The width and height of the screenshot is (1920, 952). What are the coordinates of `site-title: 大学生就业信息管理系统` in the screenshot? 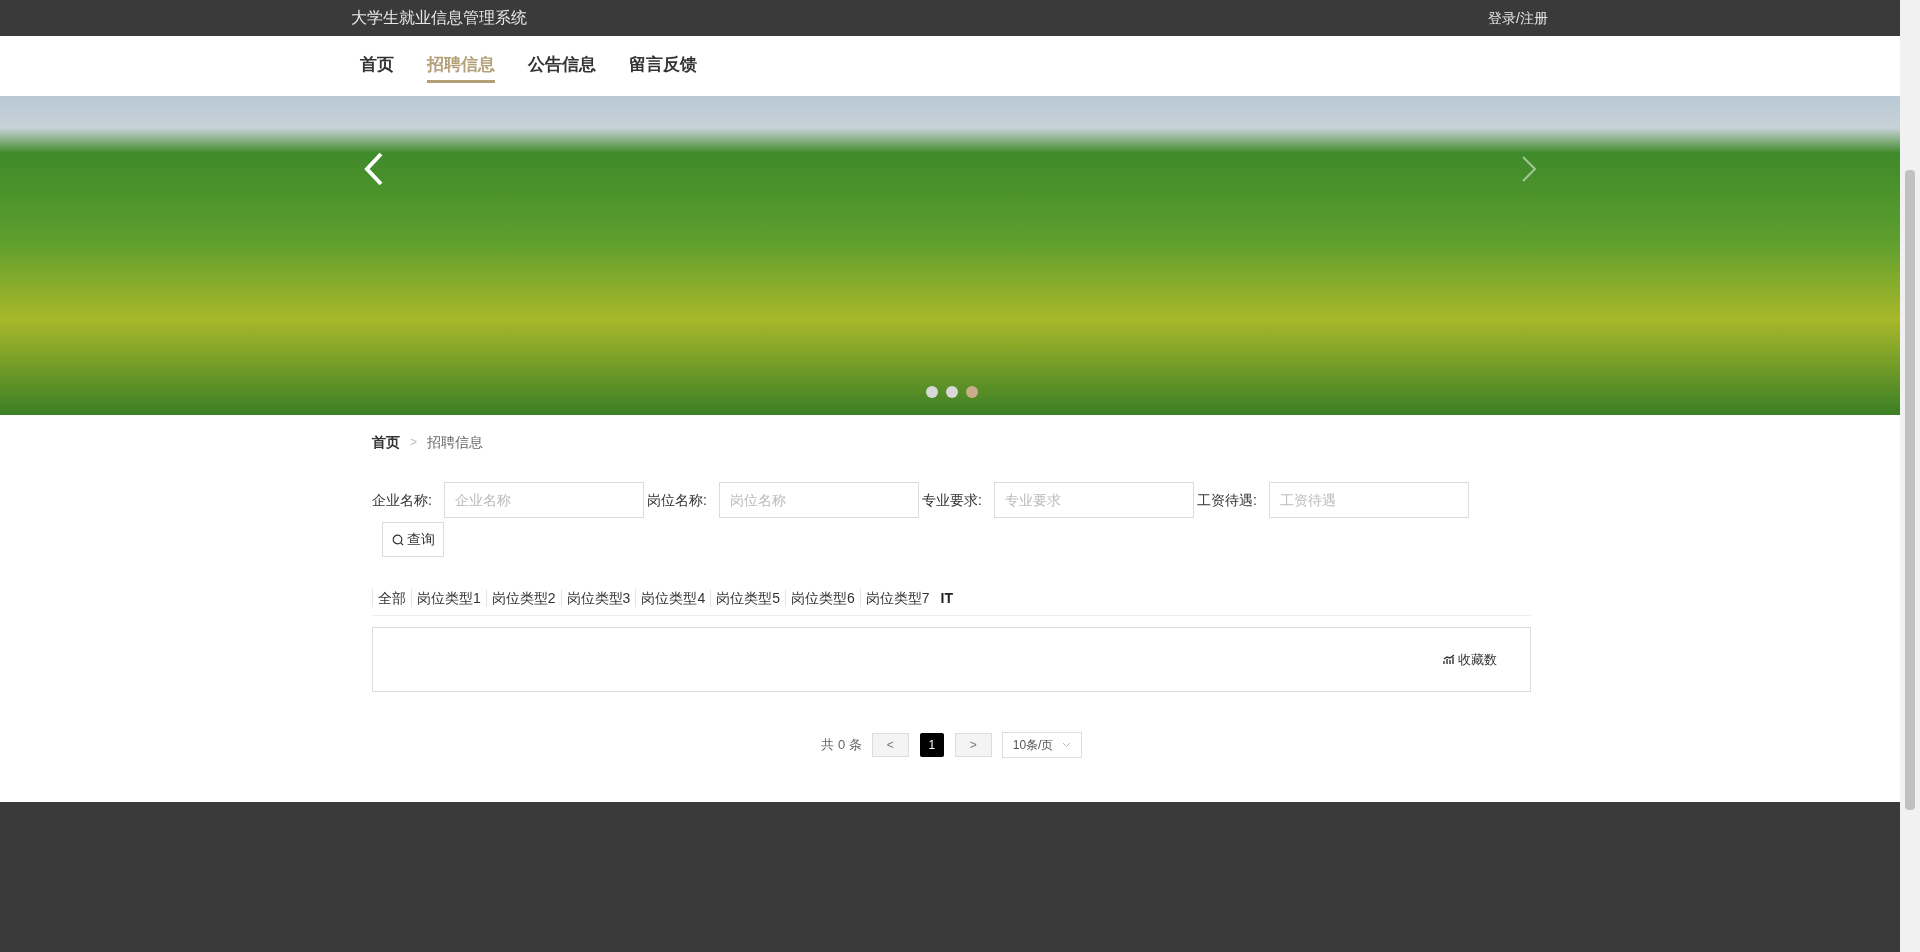 It's located at (439, 18).